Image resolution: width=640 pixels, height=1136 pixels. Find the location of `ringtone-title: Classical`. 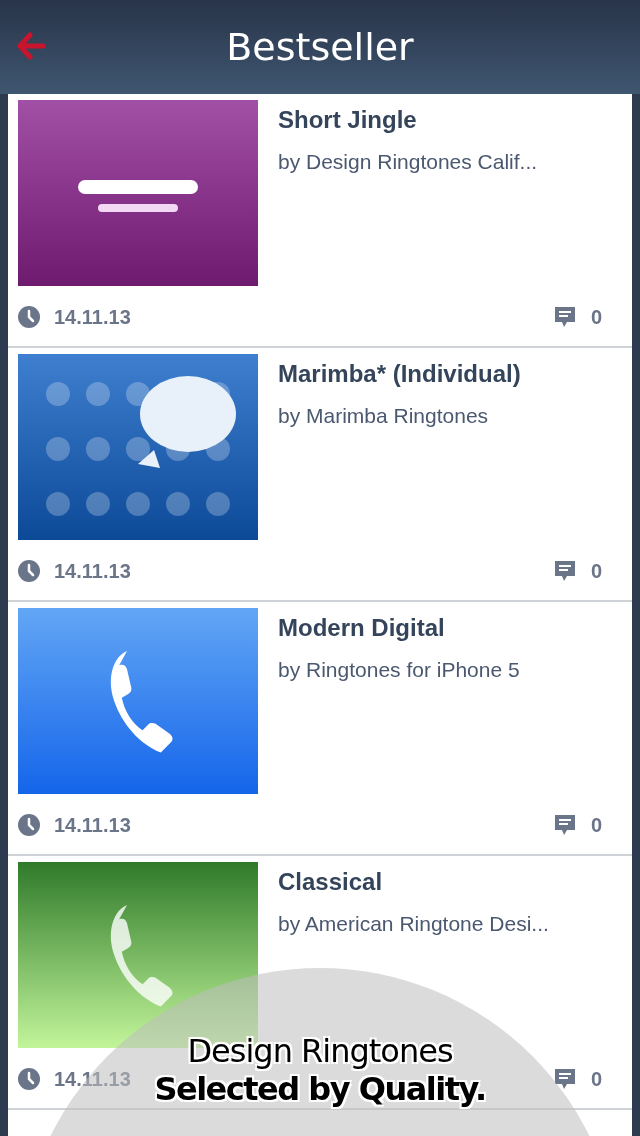

ringtone-title: Classical is located at coordinates (331, 882).